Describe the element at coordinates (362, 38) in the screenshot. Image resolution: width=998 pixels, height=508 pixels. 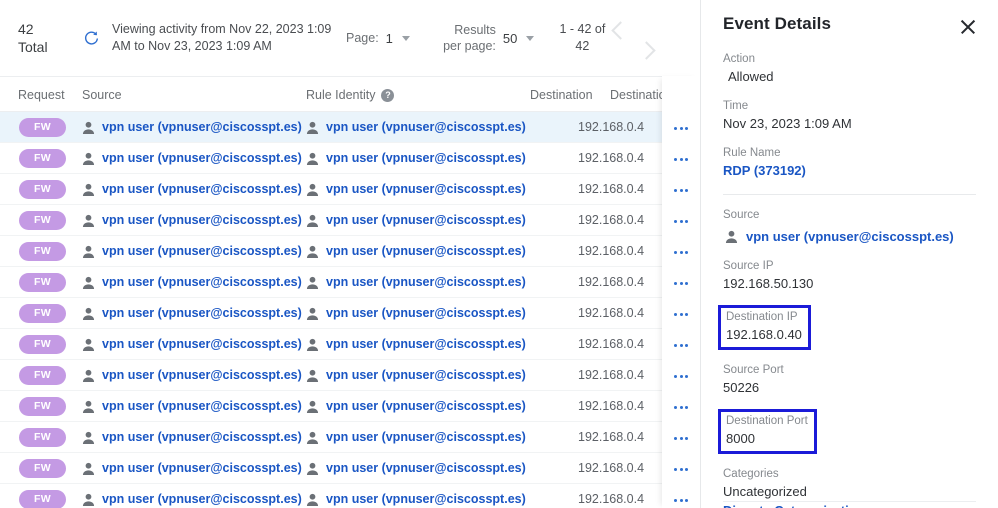
I see `page-label: Page:` at that location.